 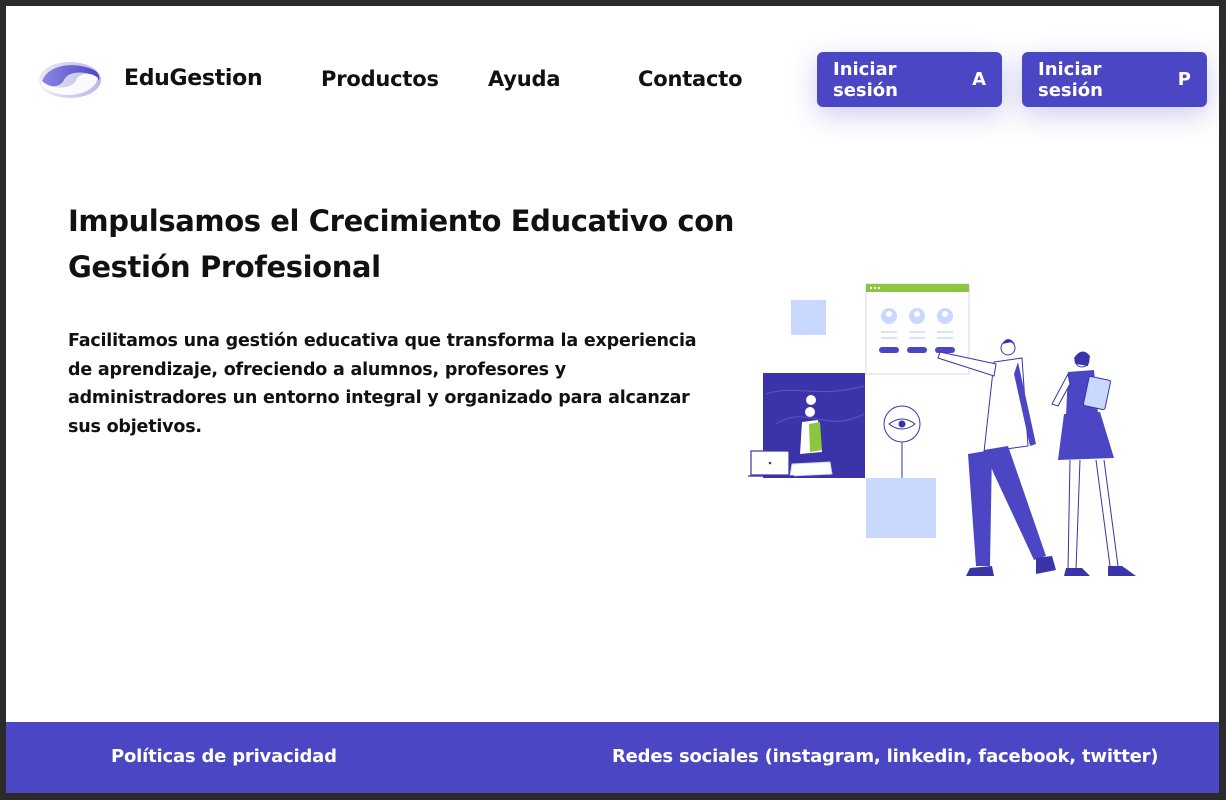 I want to click on privacy-policy-link: Políticas de privacidad, so click(x=224, y=756).